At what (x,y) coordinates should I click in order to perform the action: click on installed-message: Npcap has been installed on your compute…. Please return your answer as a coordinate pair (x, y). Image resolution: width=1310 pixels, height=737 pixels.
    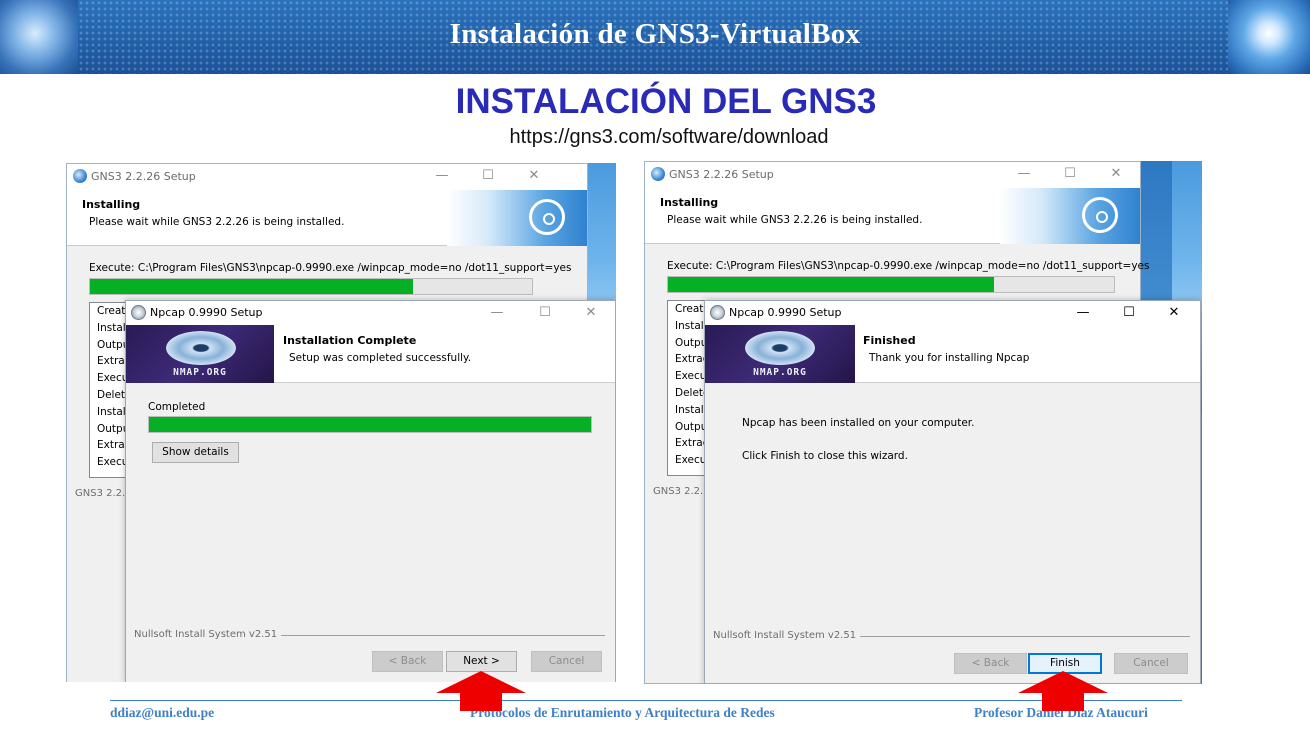
    Looking at the image, I should click on (858, 423).